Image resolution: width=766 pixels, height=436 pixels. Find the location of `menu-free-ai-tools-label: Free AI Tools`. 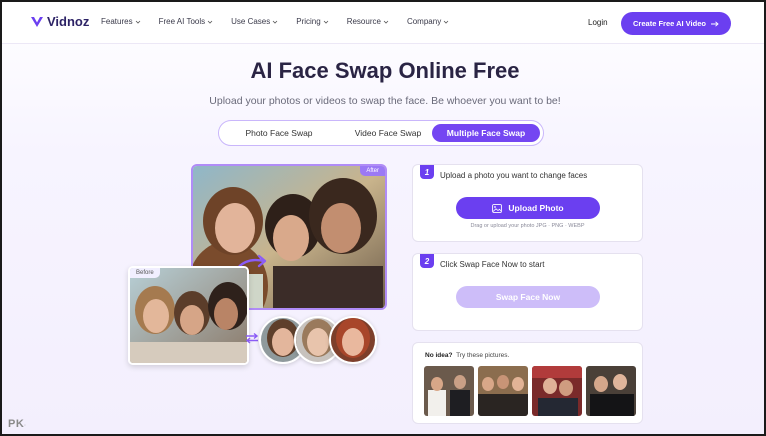

menu-free-ai-tools-label: Free AI Tools is located at coordinates (182, 21).